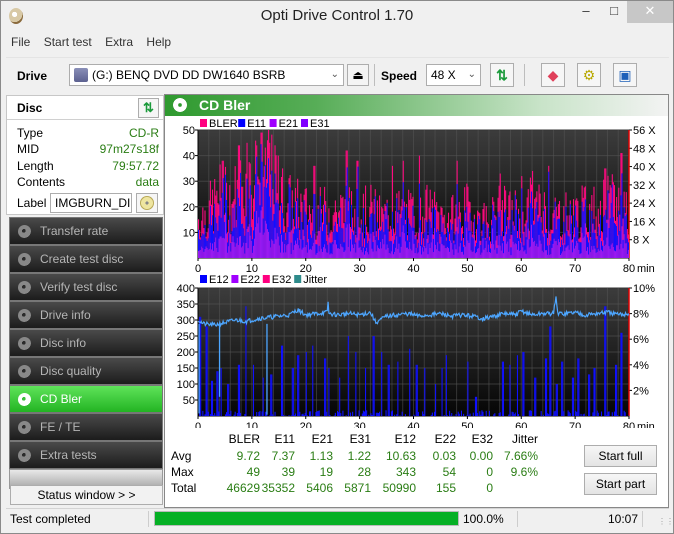 This screenshot has height=534, width=674. I want to click on save-button: ▣, so click(625, 75).